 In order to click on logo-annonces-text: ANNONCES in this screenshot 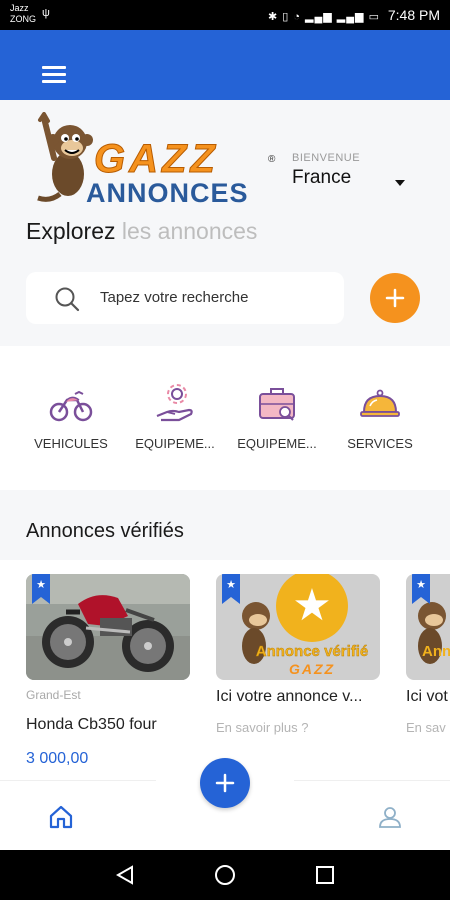, I will do `click(167, 191)`.